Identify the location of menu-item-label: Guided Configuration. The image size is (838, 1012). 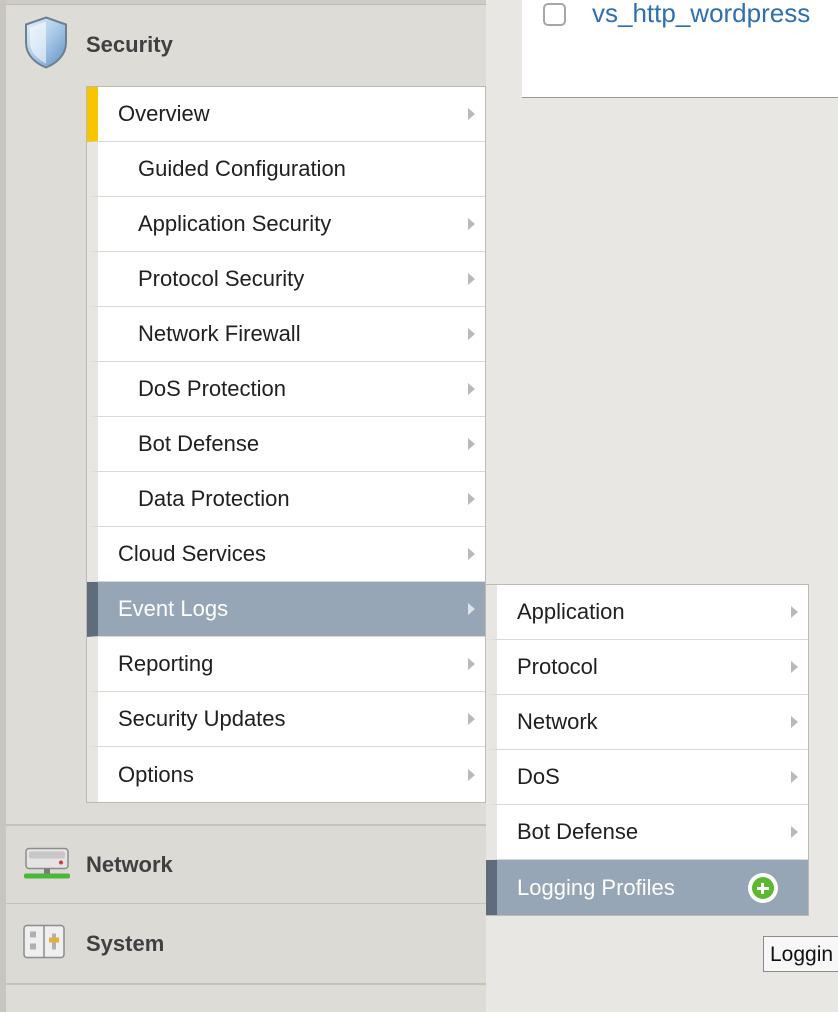
(242, 168).